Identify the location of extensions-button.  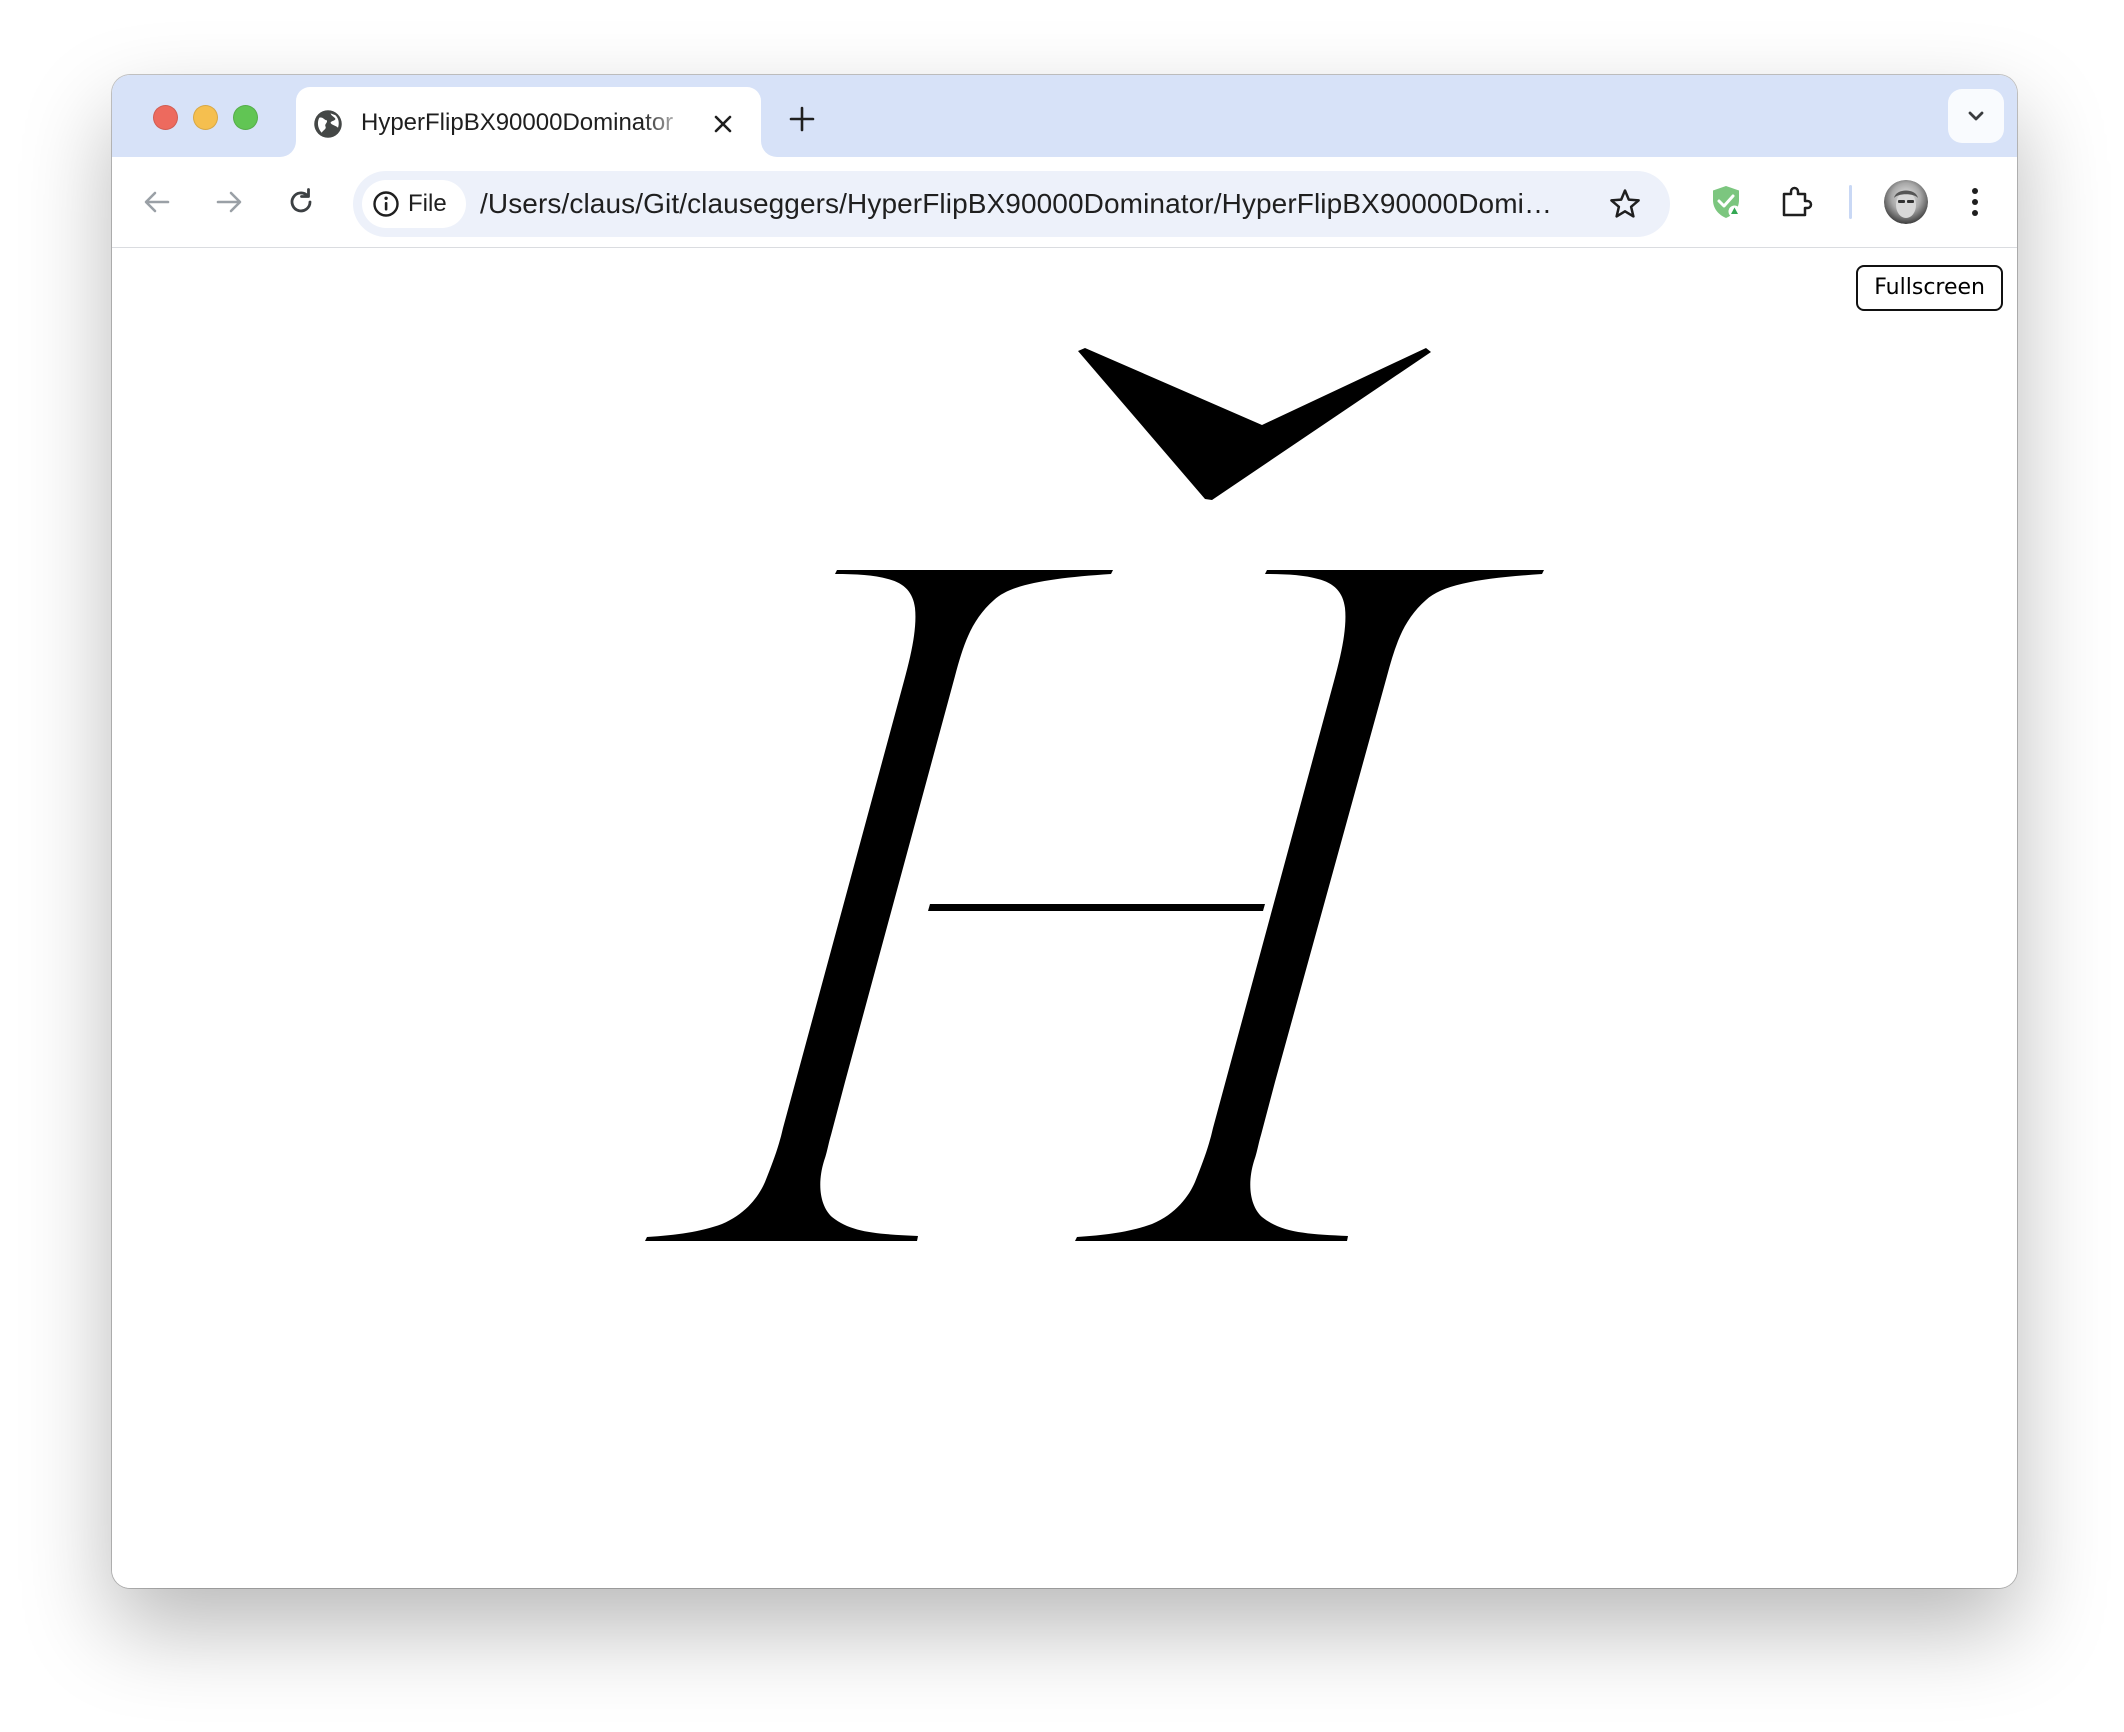
(1796, 202).